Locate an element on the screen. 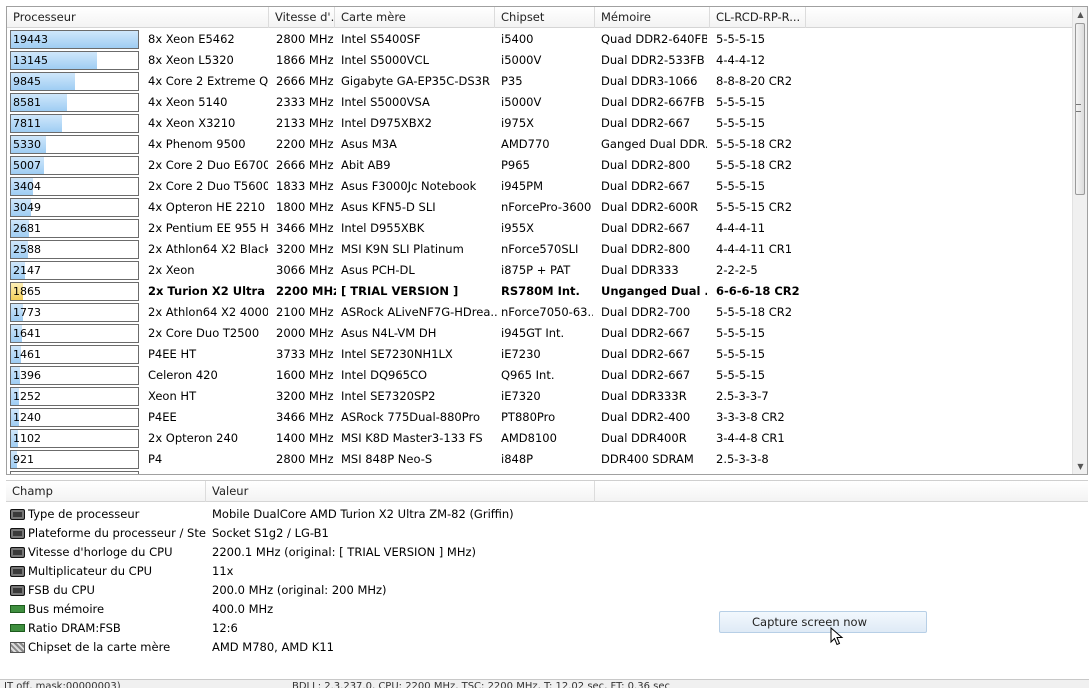 This screenshot has width=1089, height=688. score-value: 1865 is located at coordinates (27, 291).